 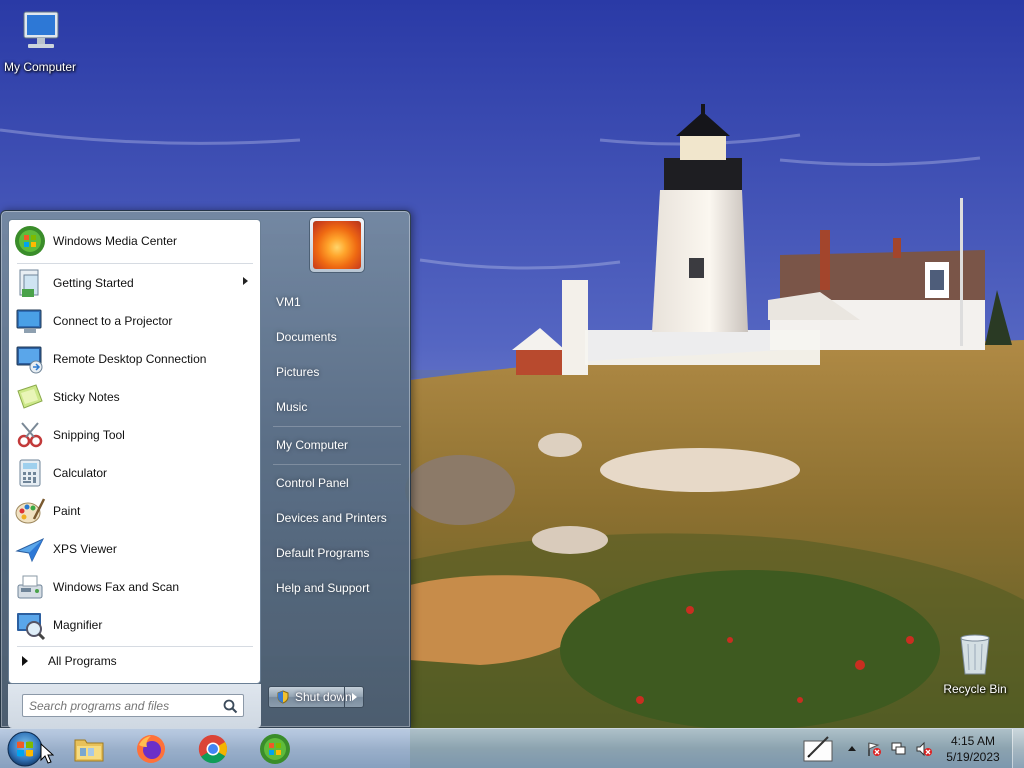 I want to click on program-label: Connect to a Projector, so click(x=113, y=321).